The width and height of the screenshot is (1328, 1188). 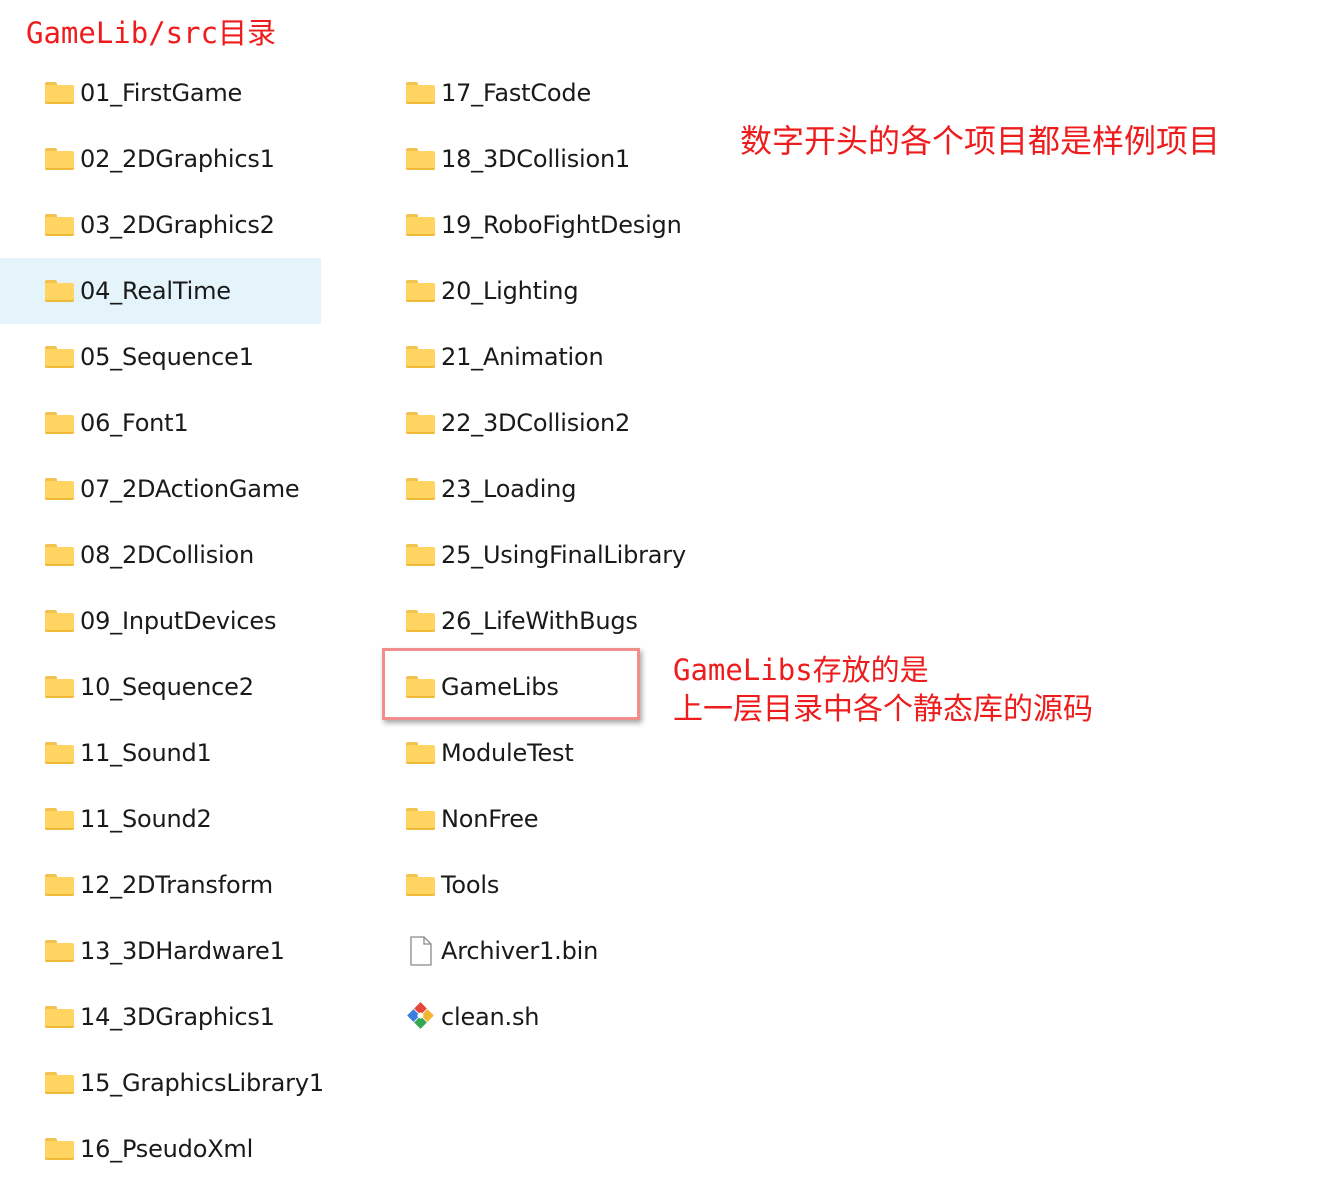 I want to click on folder-label: 22_3DCollision2, so click(x=536, y=423).